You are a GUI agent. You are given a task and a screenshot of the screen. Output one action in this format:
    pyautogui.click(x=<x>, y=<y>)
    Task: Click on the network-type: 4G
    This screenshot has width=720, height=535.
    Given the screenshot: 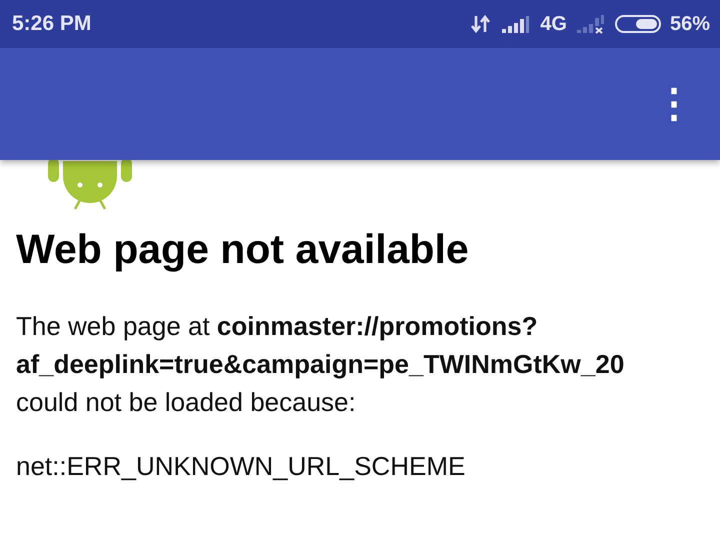 What is the action you would take?
    pyautogui.click(x=553, y=24)
    